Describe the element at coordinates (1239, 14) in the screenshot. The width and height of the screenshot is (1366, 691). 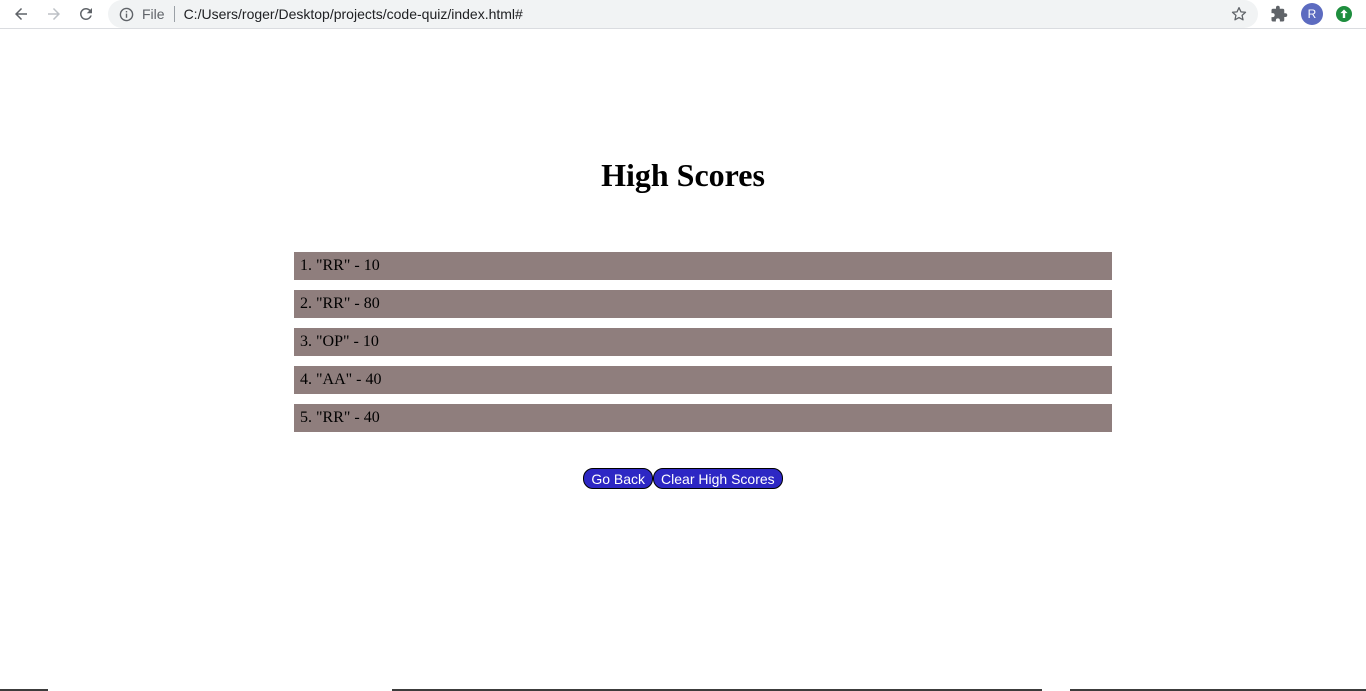
I see `star-icon` at that location.